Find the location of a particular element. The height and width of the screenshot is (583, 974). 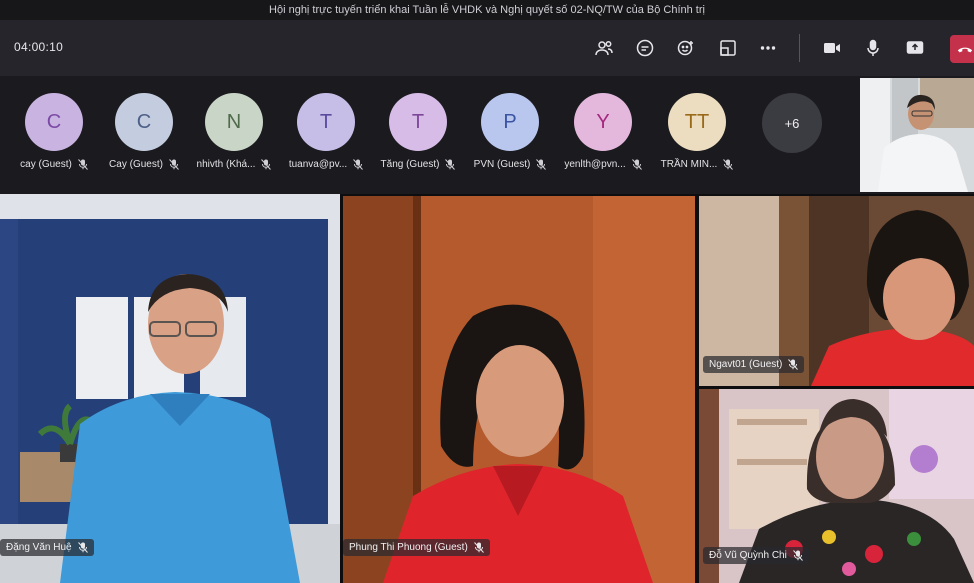

video-tile: Đỗ Vũ Quỳnh Chi is located at coordinates (836, 486).